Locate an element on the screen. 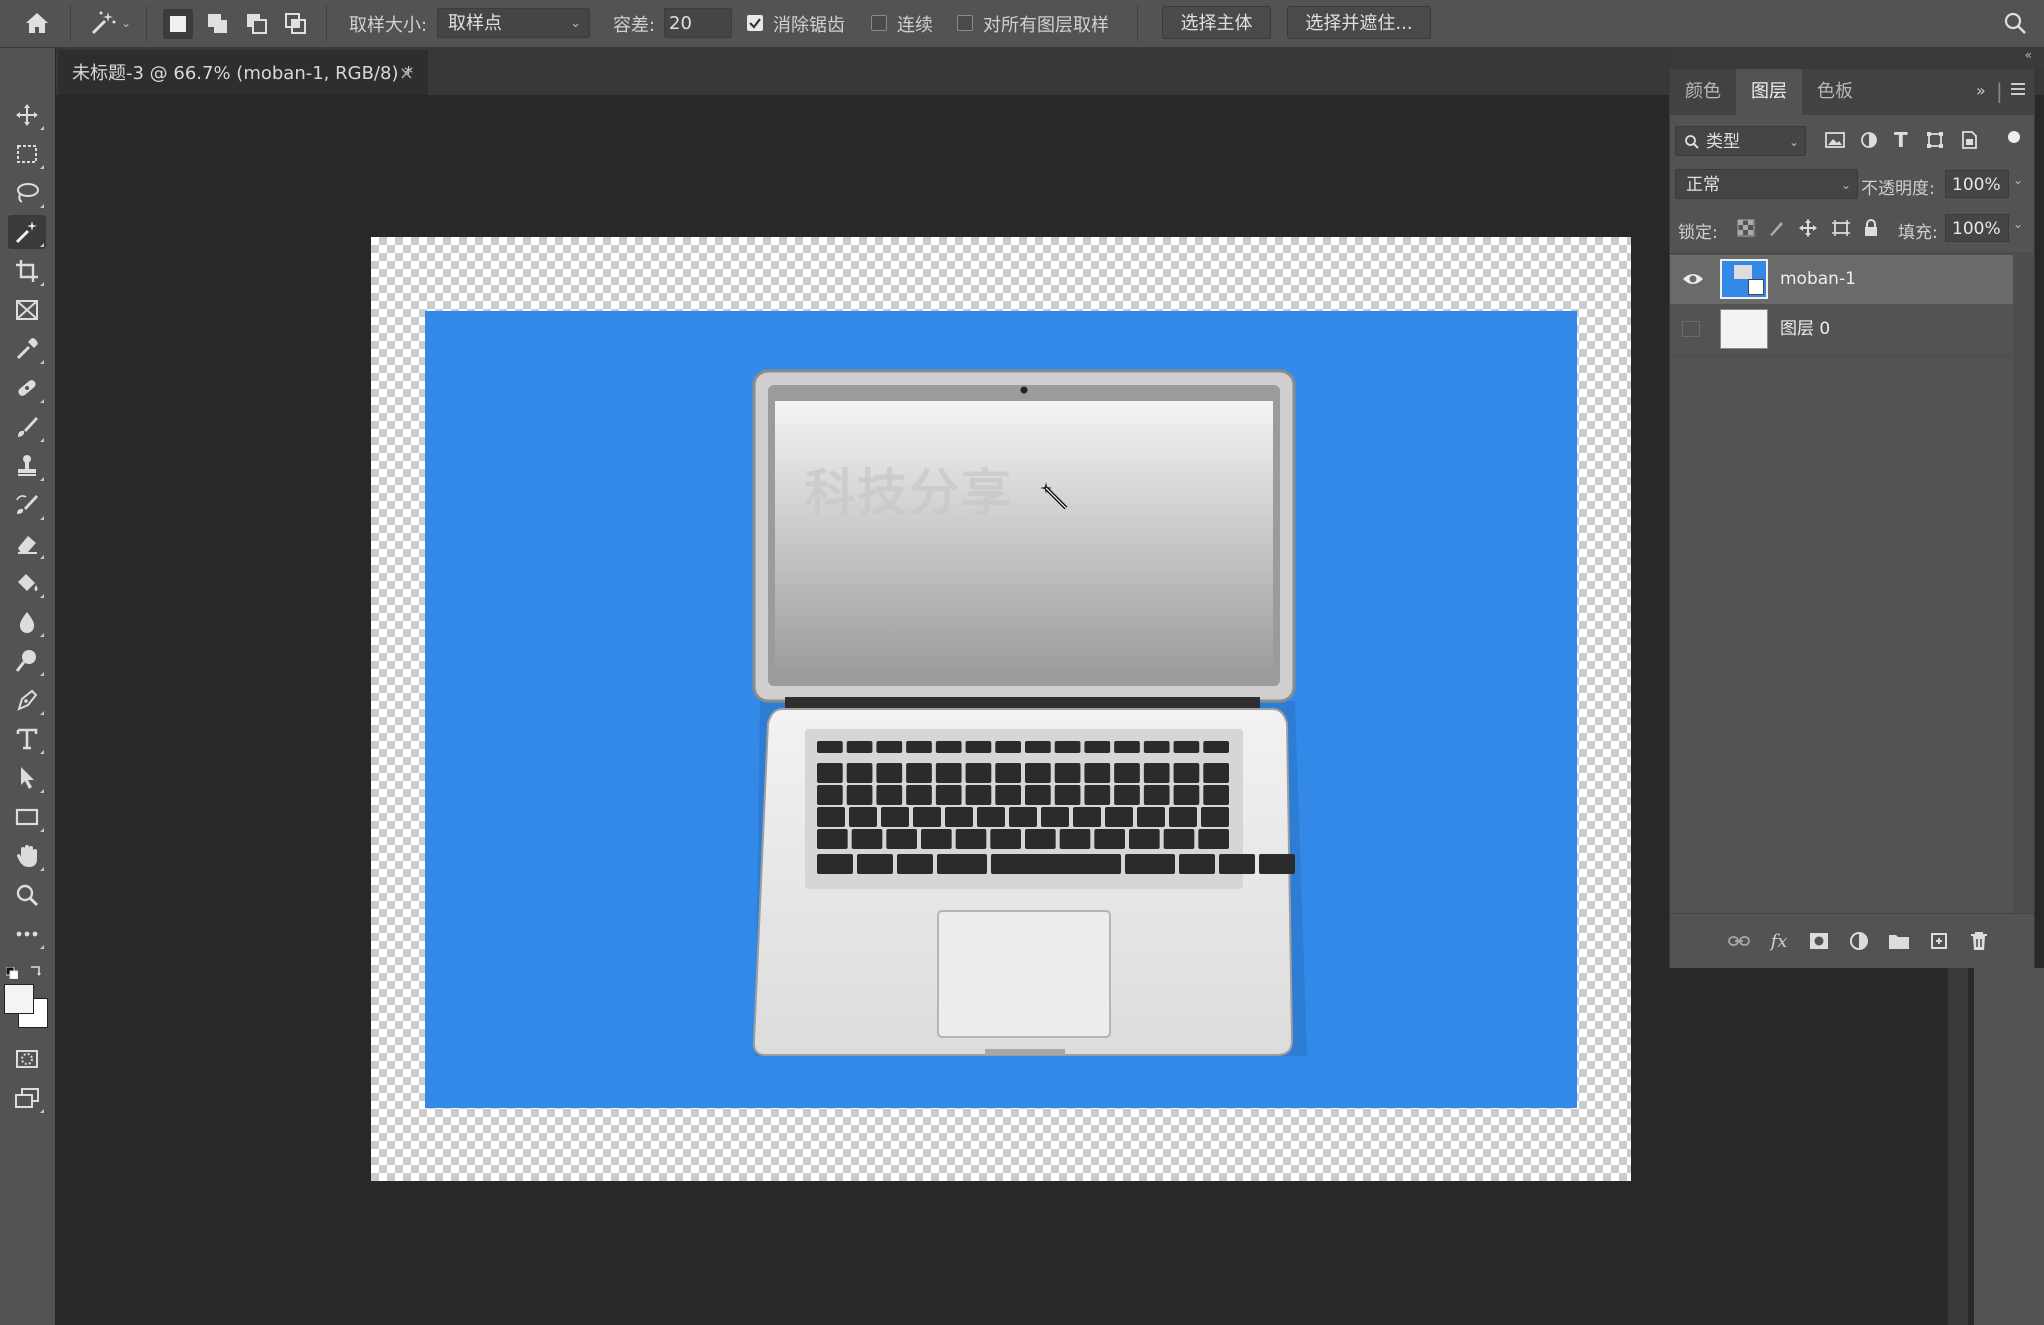 This screenshot has width=2044, height=1325. pen-tool-icon is located at coordinates (27, 700).